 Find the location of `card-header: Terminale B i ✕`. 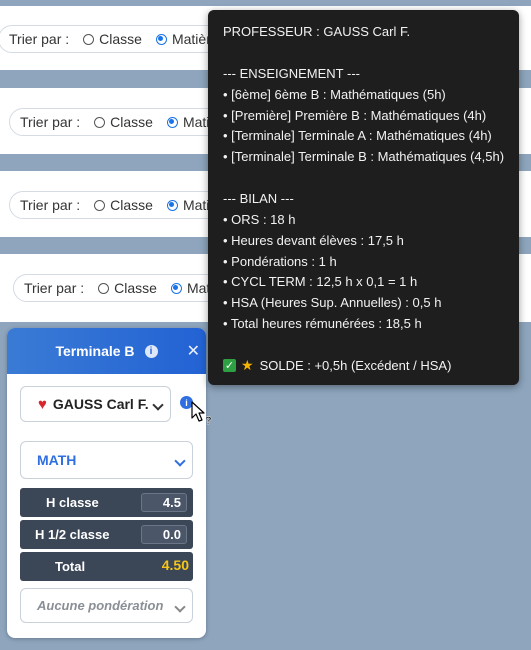

card-header: Terminale B i ✕ is located at coordinates (106, 351).